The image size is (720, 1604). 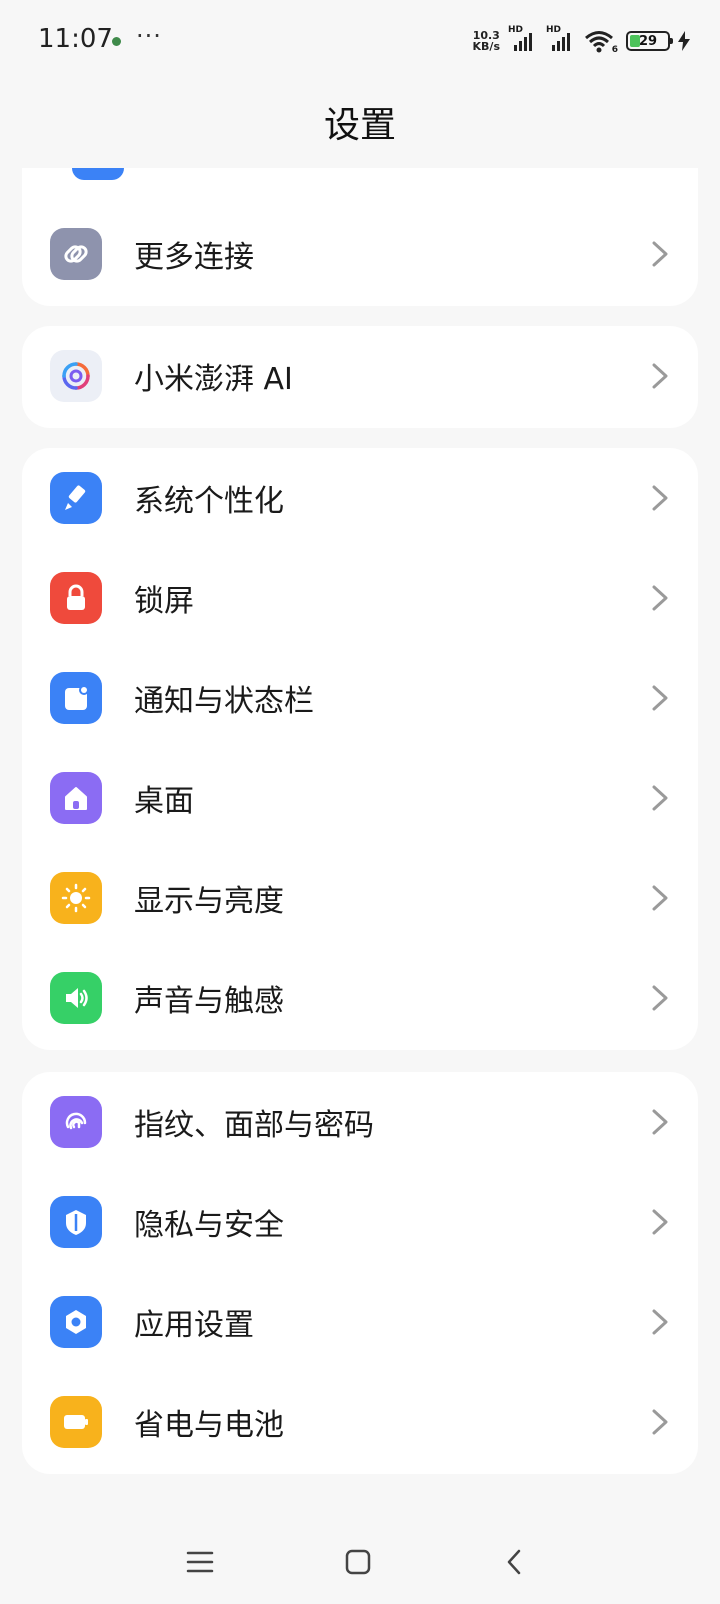 I want to click on settings-item-sound: 声音与触感, so click(x=360, y=998).